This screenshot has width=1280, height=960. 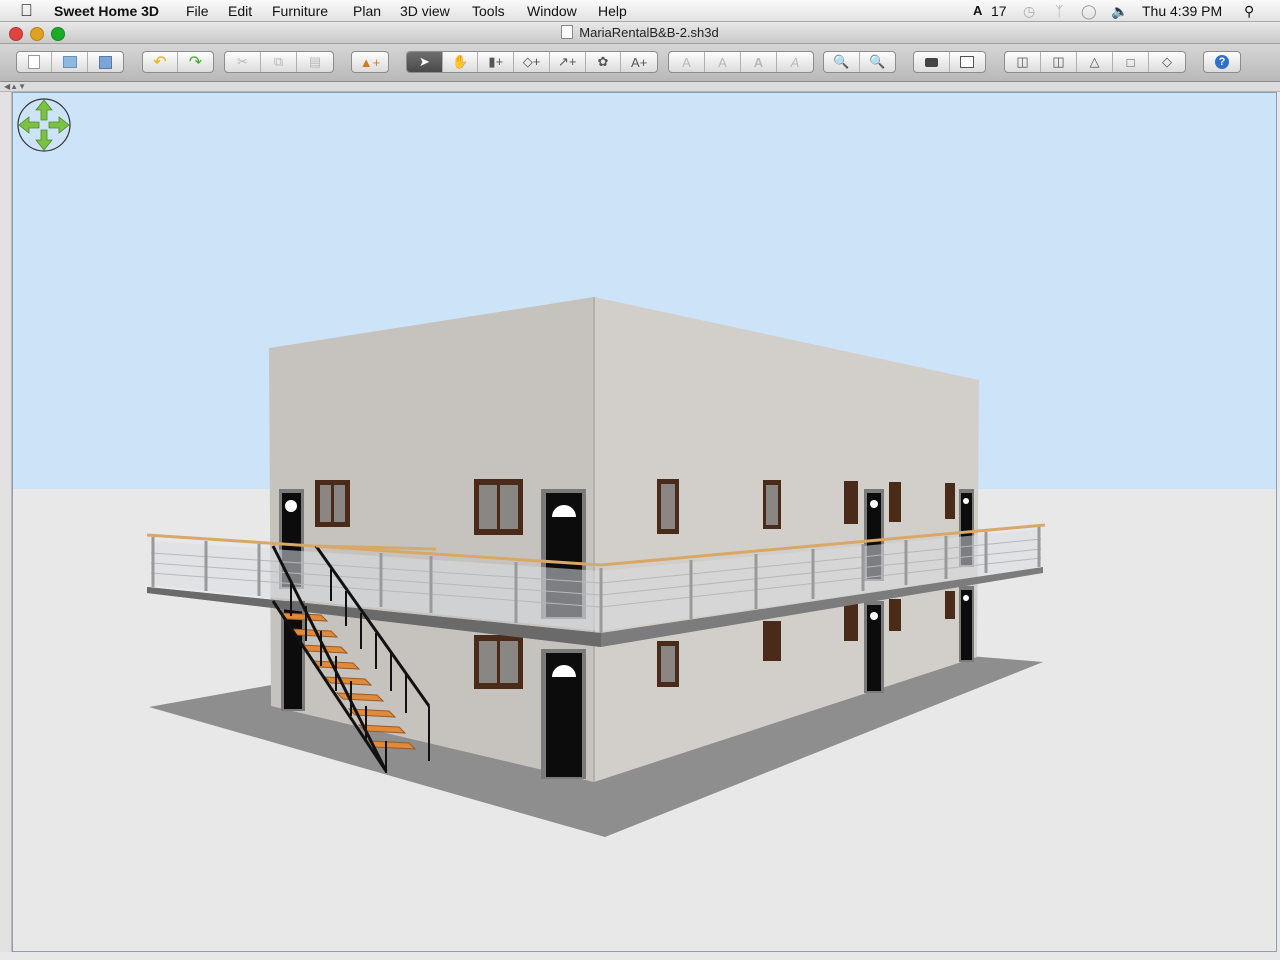 I want to click on toolbar-group-clipboard: ✂ ⧉ ▤, so click(x=279, y=62).